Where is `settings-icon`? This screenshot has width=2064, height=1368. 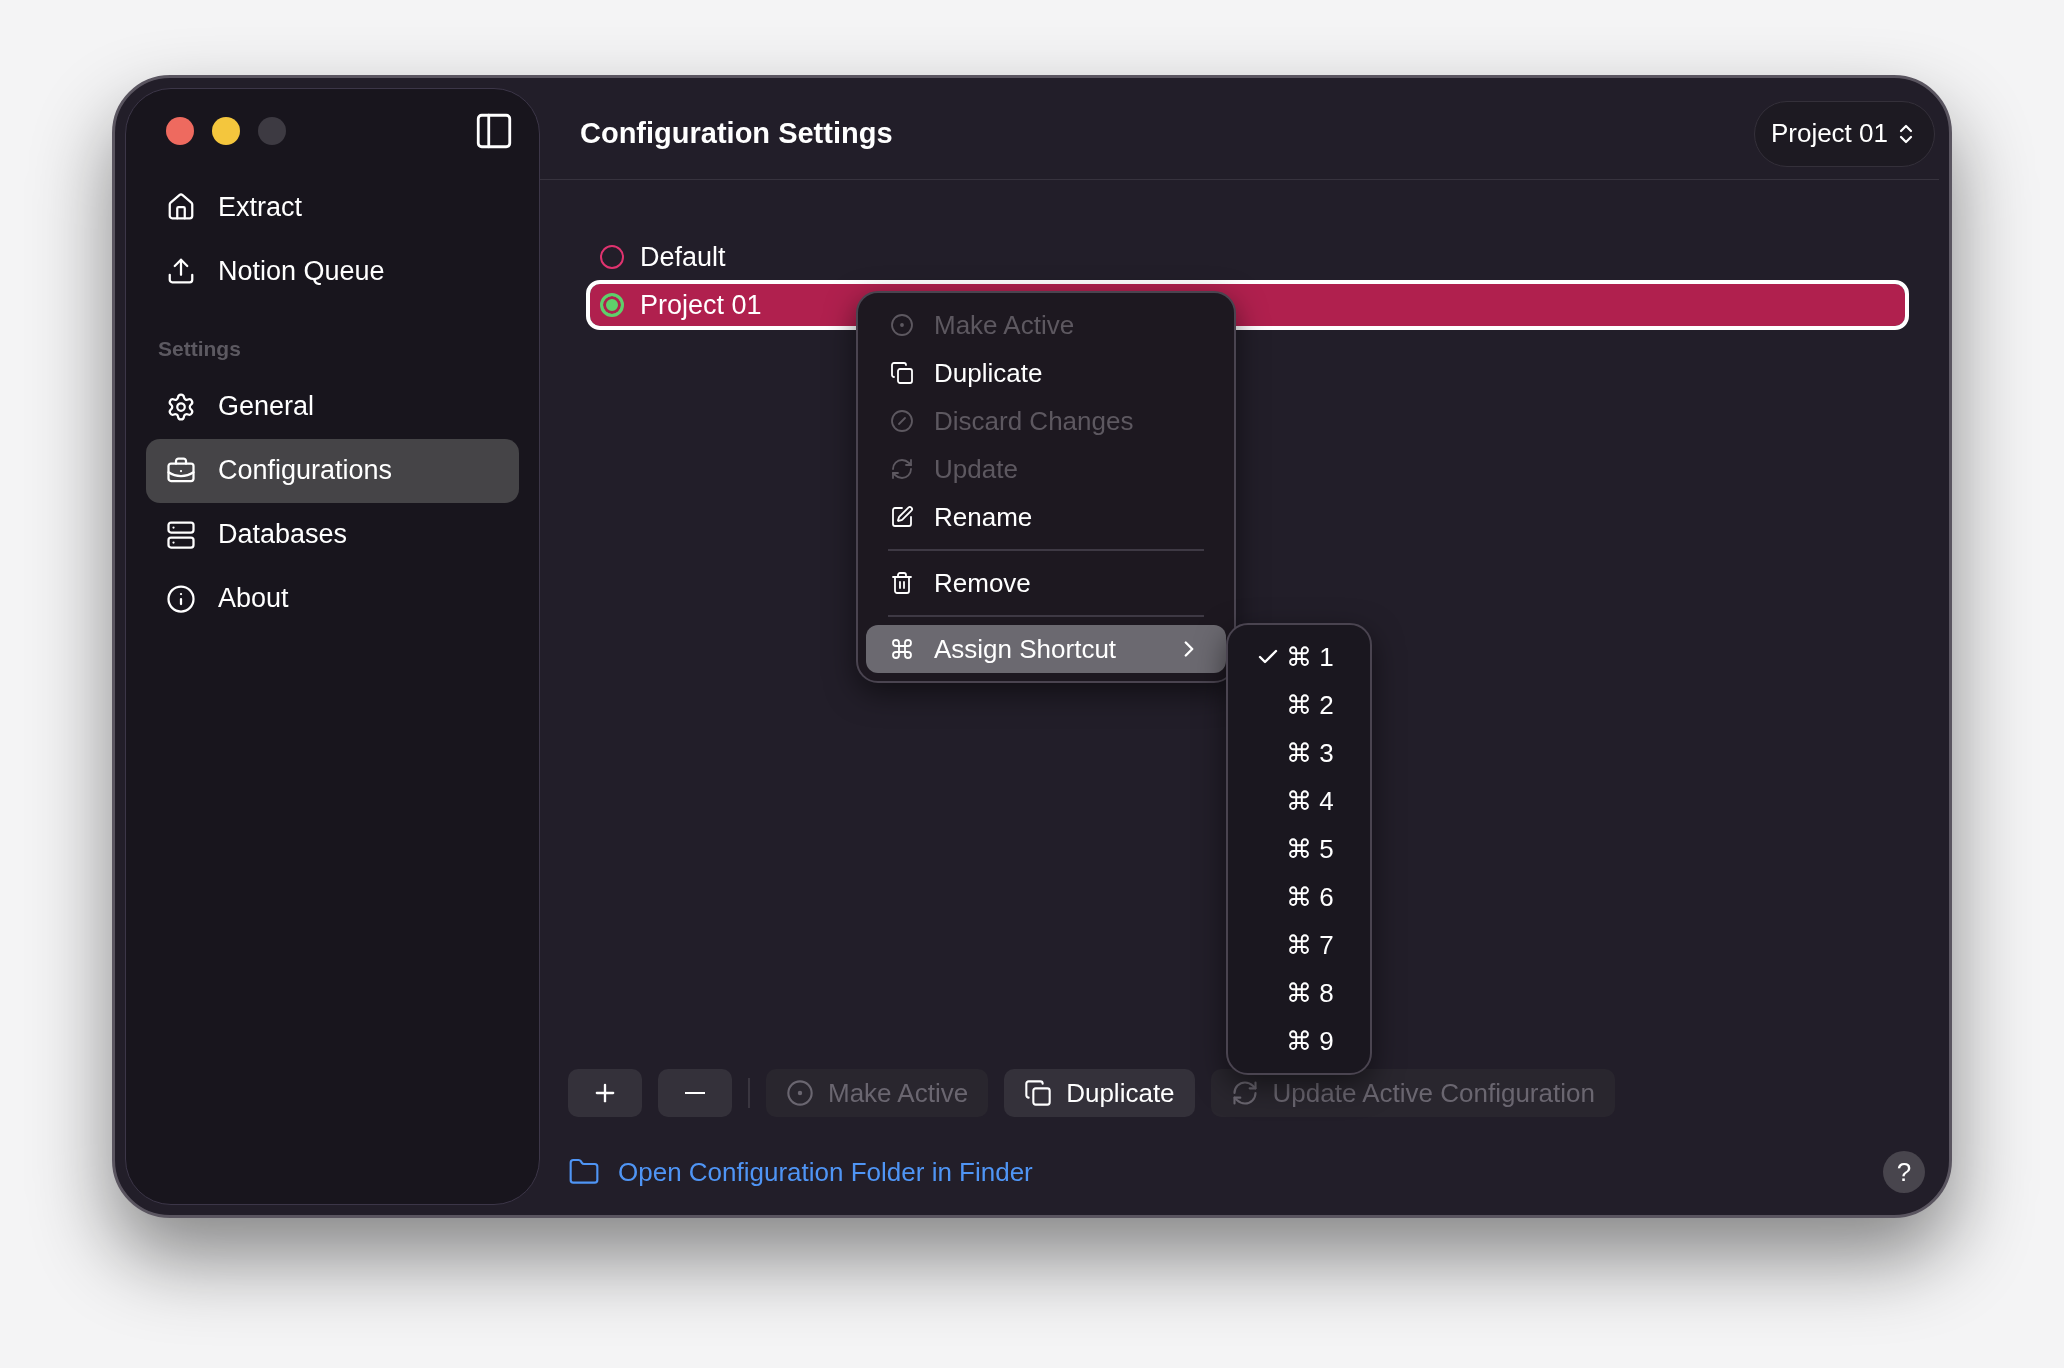
settings-icon is located at coordinates (181, 406).